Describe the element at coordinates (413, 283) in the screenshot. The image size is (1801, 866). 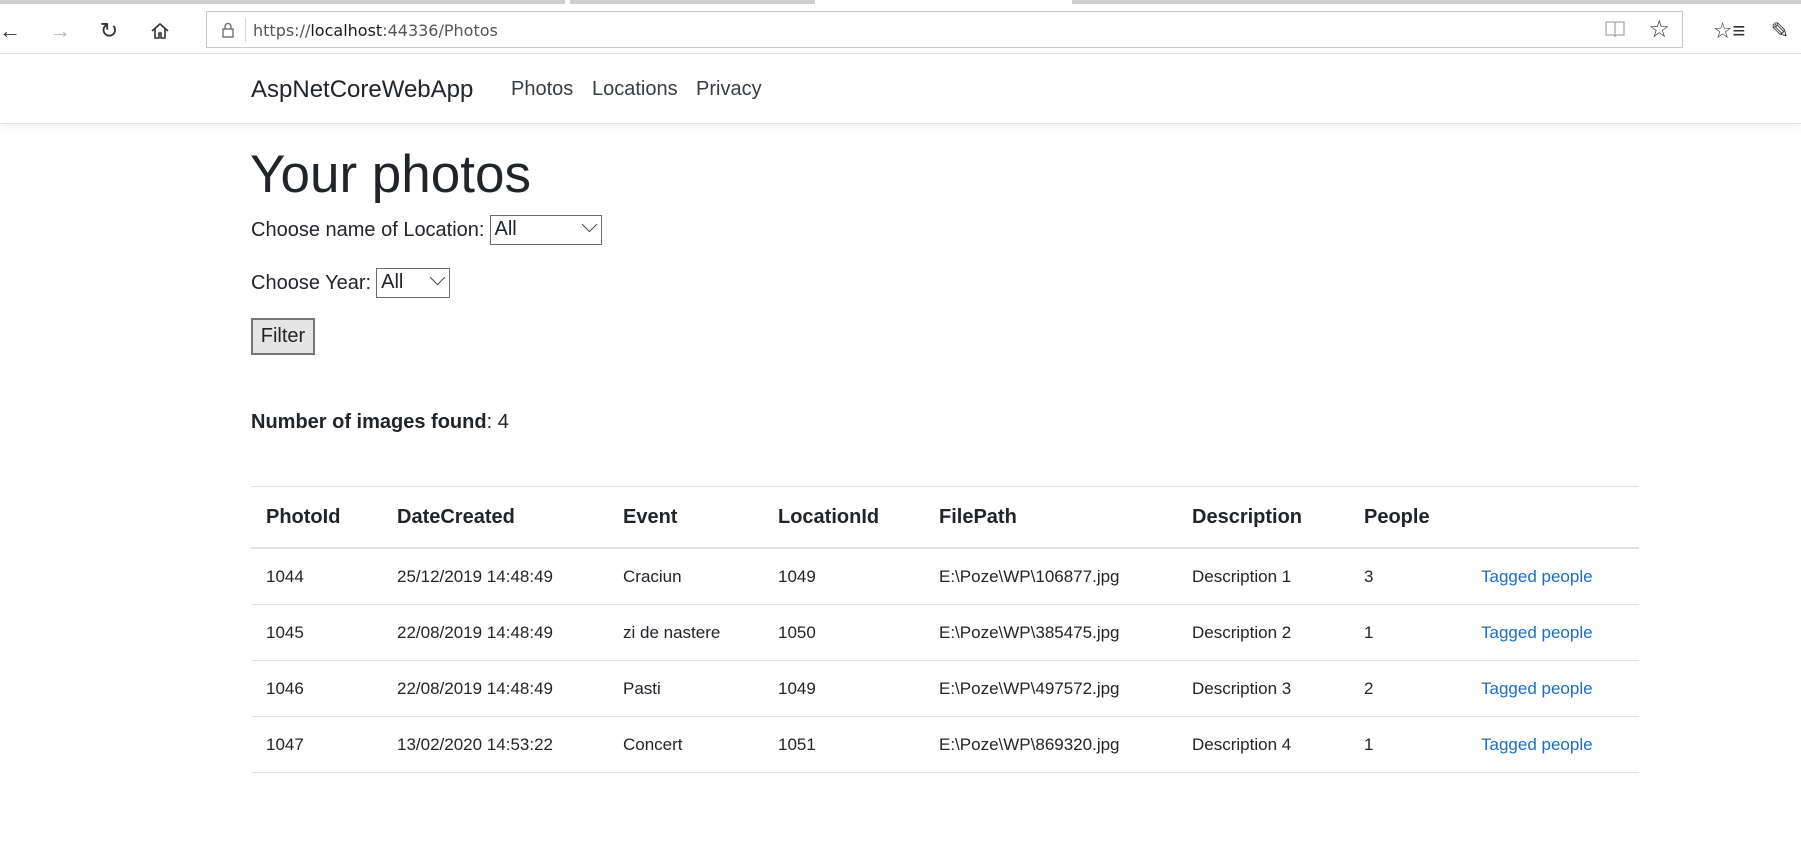
I see `year-select: All` at that location.